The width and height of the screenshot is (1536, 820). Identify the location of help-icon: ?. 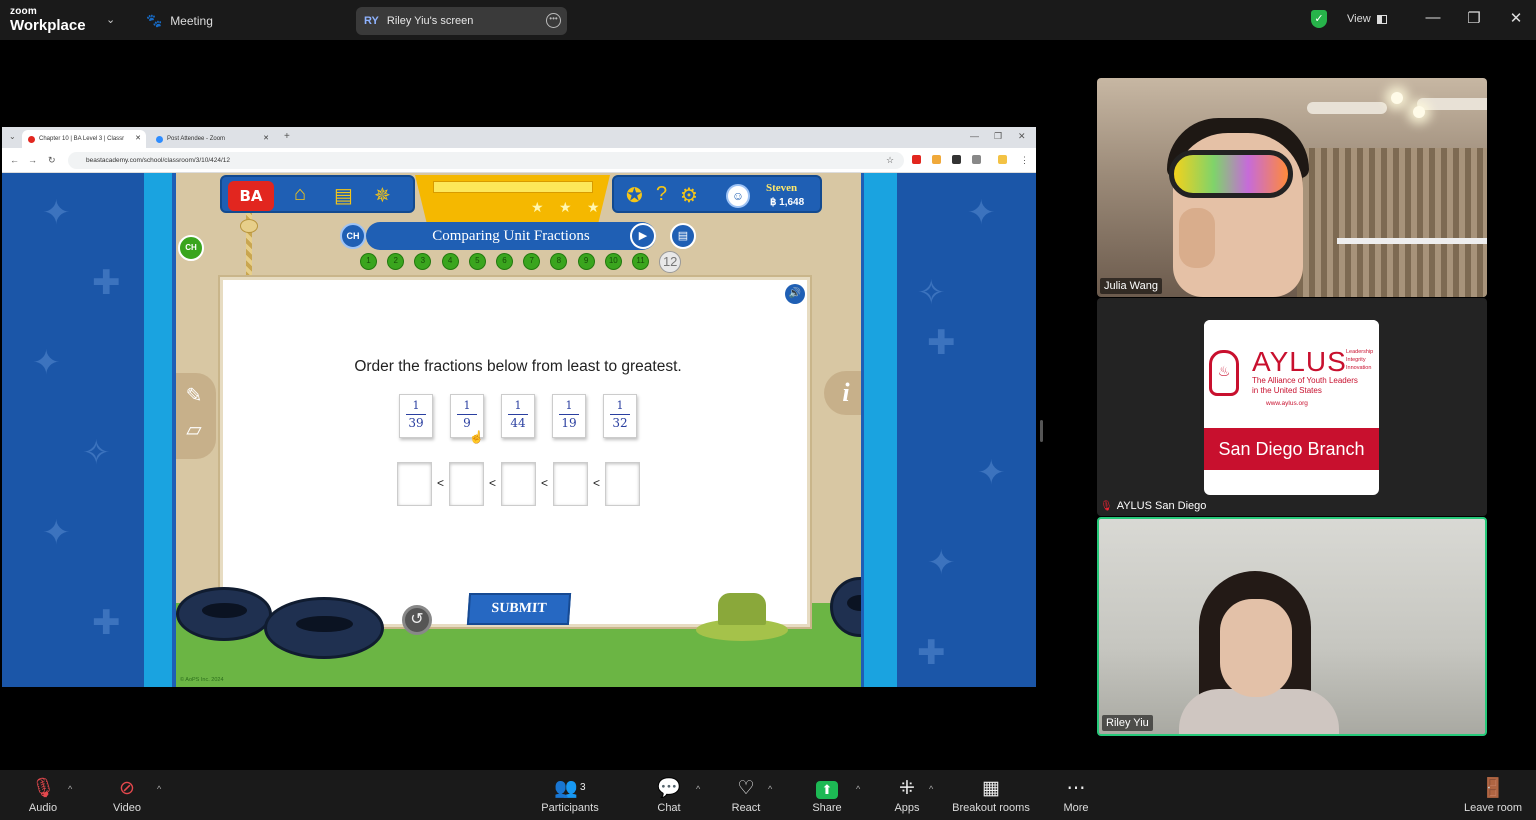
(661, 194).